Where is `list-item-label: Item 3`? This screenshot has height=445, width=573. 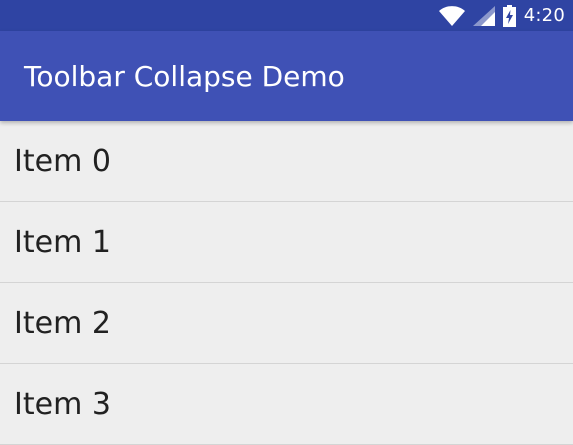
list-item-label: Item 3 is located at coordinates (62, 404).